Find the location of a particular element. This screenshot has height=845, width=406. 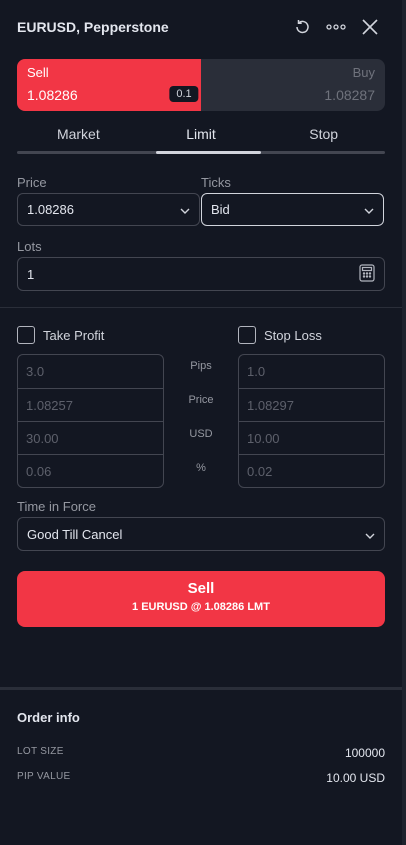

ticks-select: Bid is located at coordinates (292, 209).